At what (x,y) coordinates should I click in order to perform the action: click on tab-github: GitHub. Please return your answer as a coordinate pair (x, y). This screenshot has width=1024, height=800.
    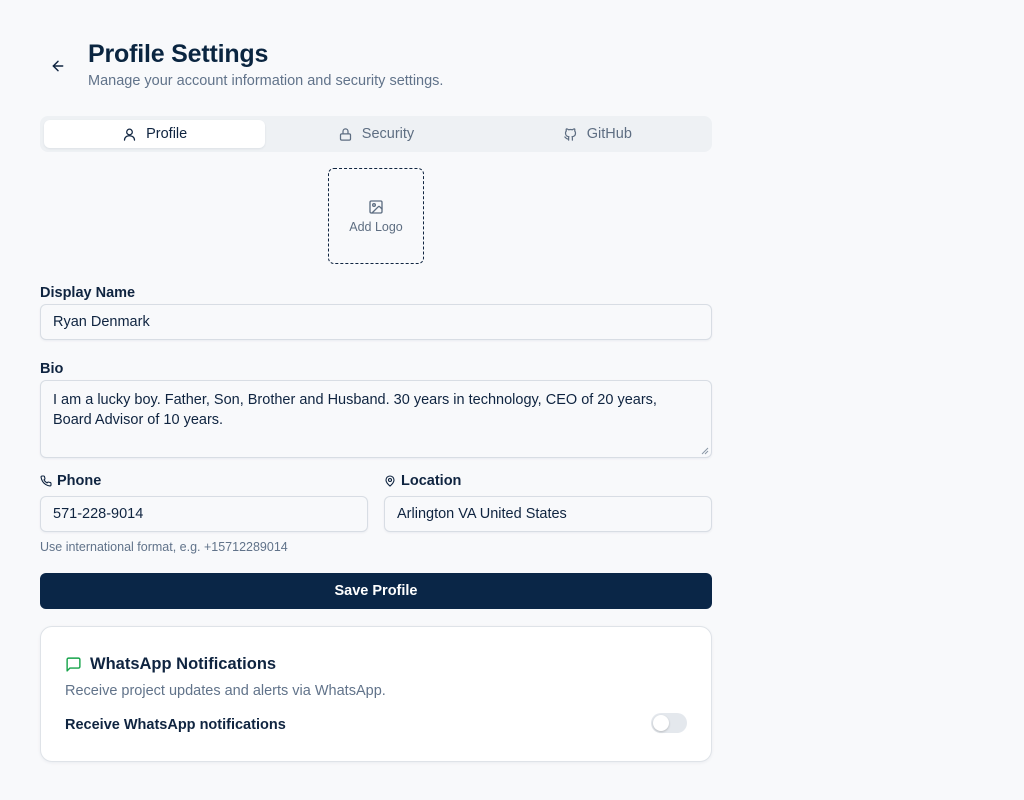
    Looking at the image, I should click on (597, 134).